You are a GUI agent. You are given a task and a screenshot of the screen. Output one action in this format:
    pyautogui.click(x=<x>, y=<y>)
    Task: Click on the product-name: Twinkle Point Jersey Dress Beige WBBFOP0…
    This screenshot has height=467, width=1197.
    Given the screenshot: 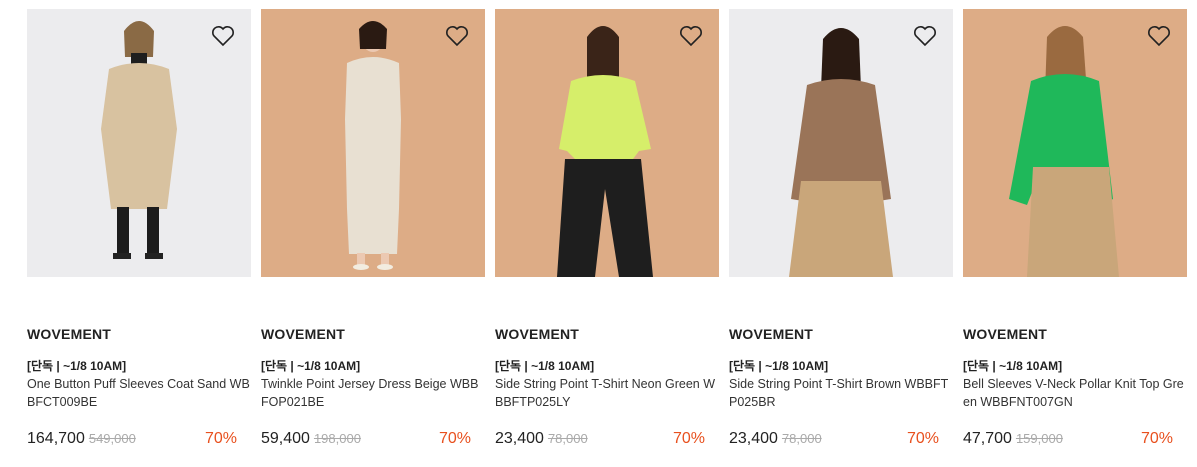 What is the action you would take?
    pyautogui.click(x=373, y=393)
    